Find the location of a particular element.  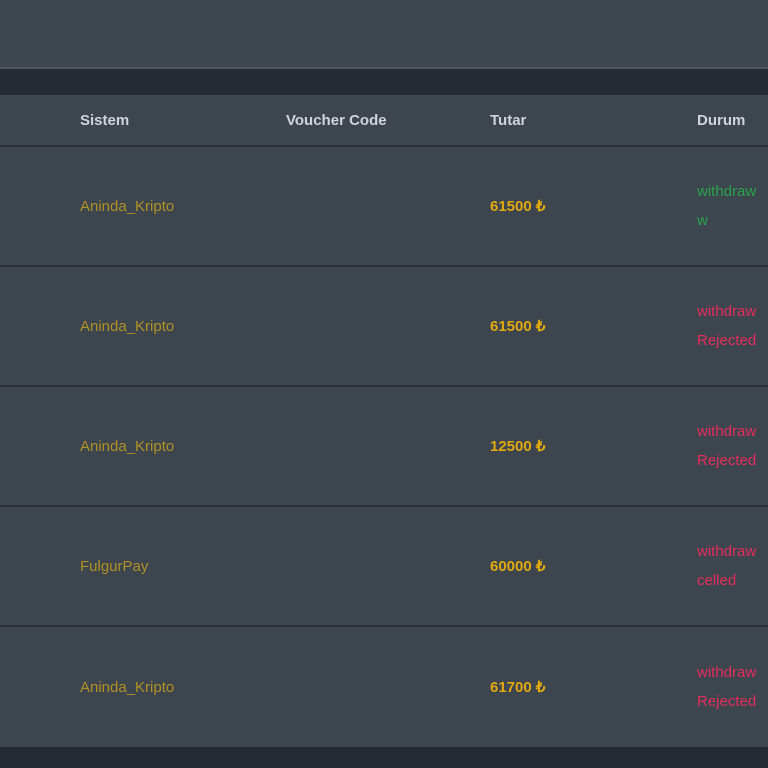

column-header-sistem: Sistem is located at coordinates (105, 120).